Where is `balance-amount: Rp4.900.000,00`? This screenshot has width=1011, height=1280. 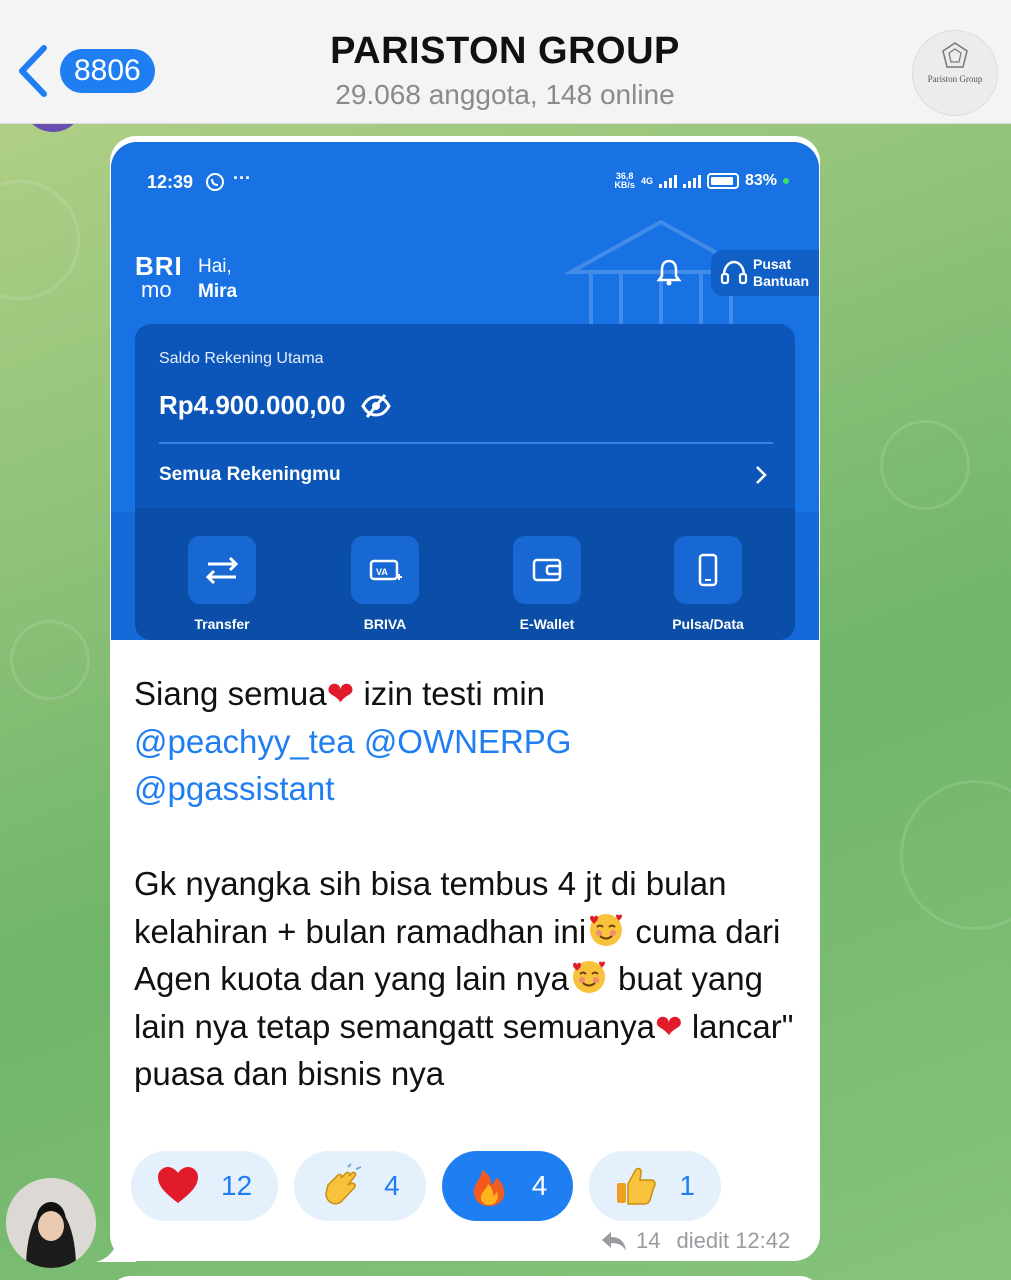
balance-amount: Rp4.900.000,00 is located at coordinates (252, 405).